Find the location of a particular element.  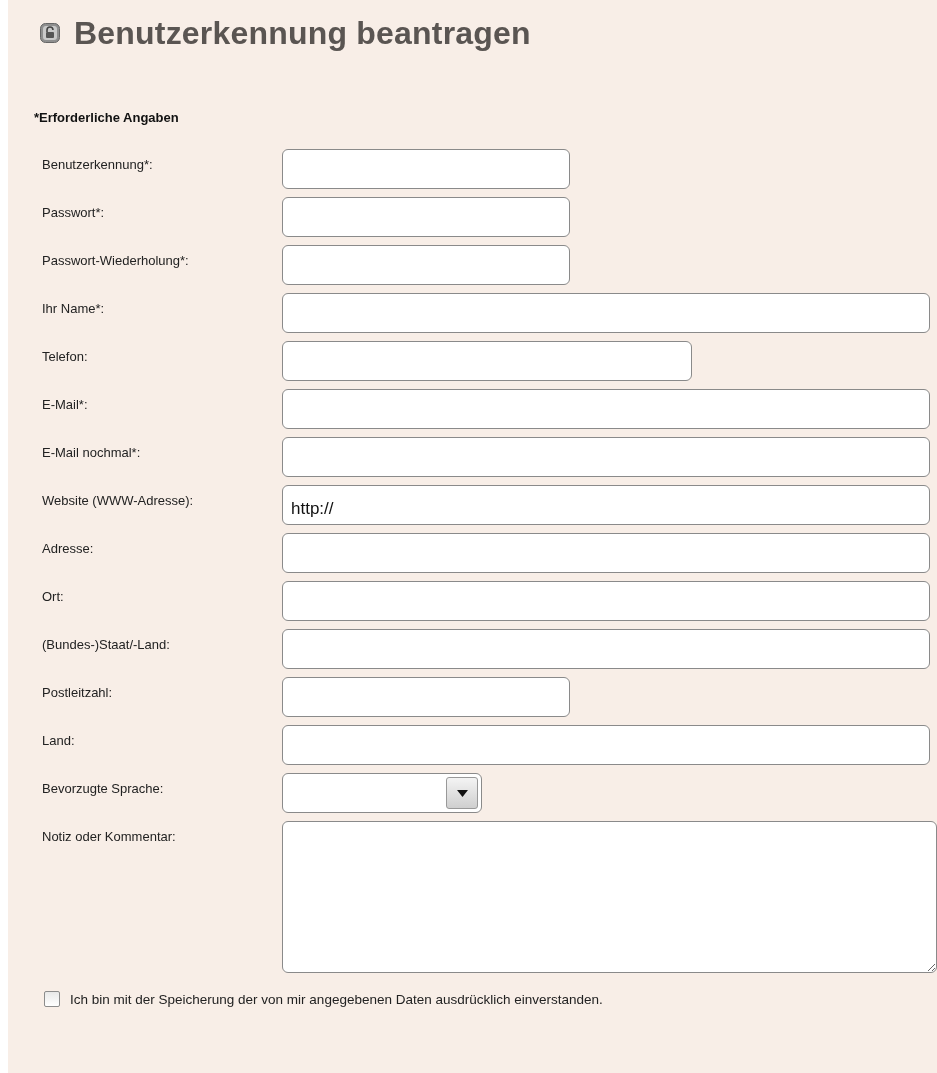

field-label: Bevorzugte Sprache: is located at coordinates (103, 788).